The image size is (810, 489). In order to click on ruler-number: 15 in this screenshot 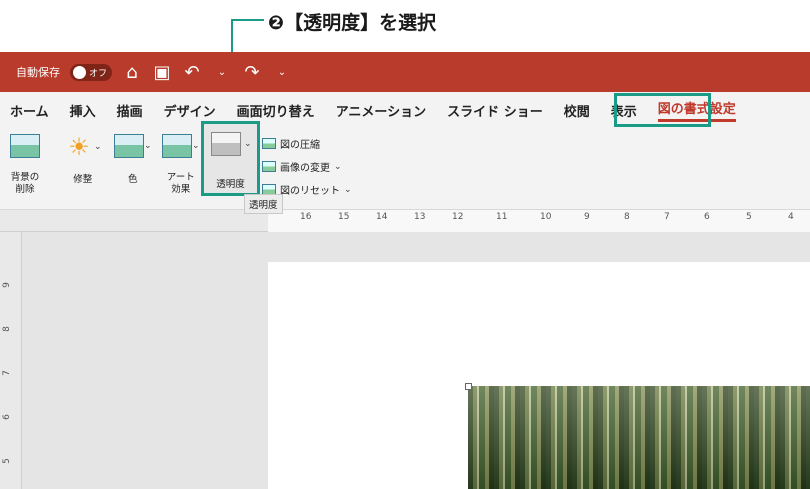, I will do `click(344, 217)`.